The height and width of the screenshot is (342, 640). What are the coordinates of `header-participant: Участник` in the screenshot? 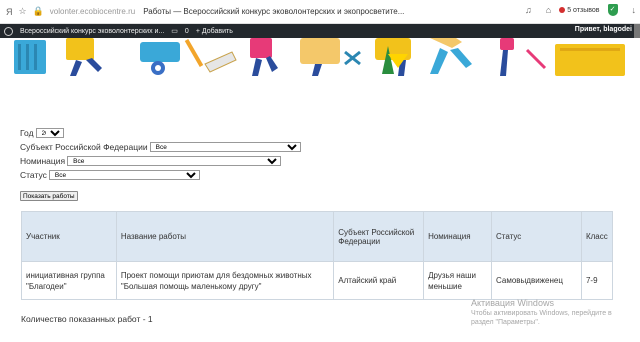 It's located at (69, 236).